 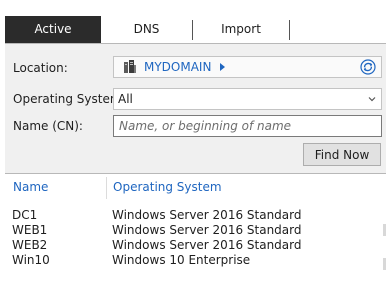 I want to click on column-header-name: Name, so click(x=30, y=187).